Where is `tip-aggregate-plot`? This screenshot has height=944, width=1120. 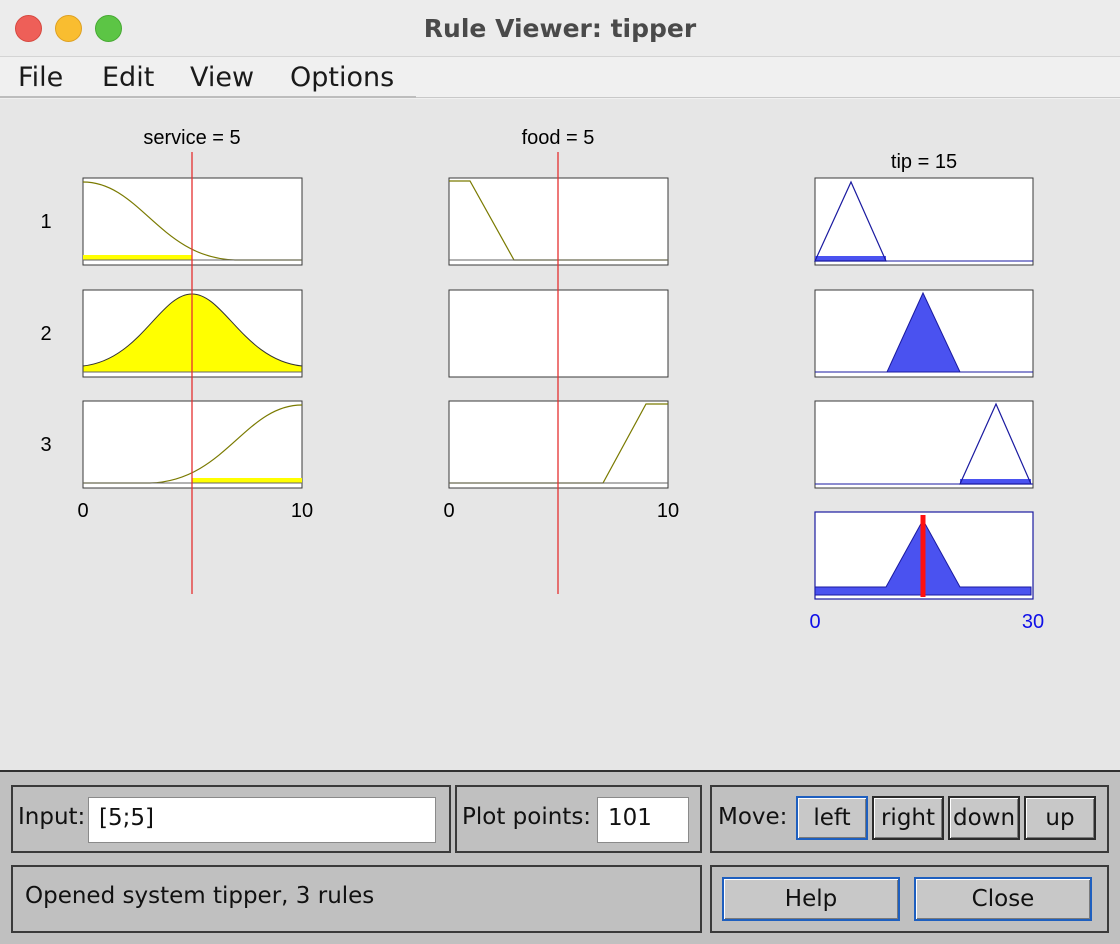 tip-aggregate-plot is located at coordinates (924, 555).